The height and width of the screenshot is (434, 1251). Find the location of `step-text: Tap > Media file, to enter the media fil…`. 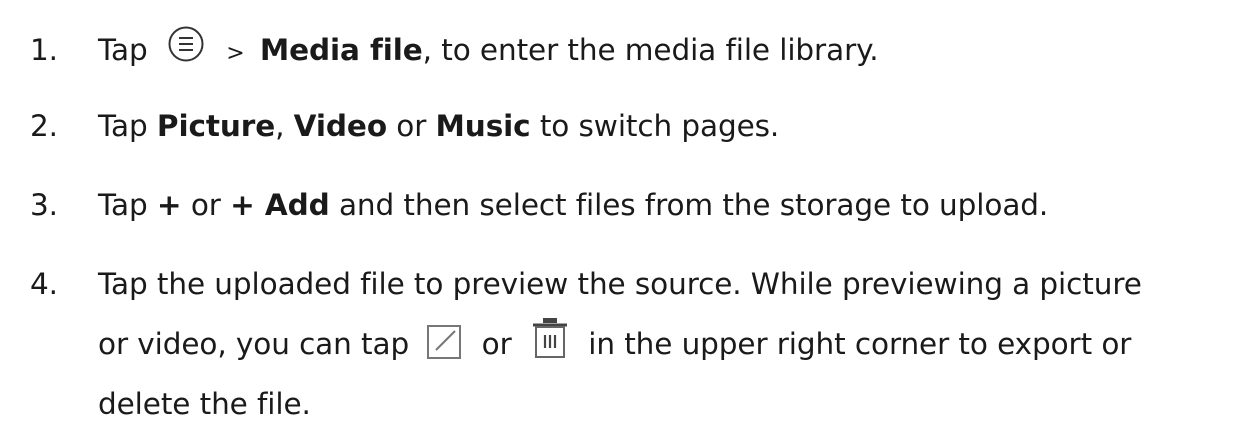

step-text: Tap > Media file, to enter the media fil… is located at coordinates (670, 52).